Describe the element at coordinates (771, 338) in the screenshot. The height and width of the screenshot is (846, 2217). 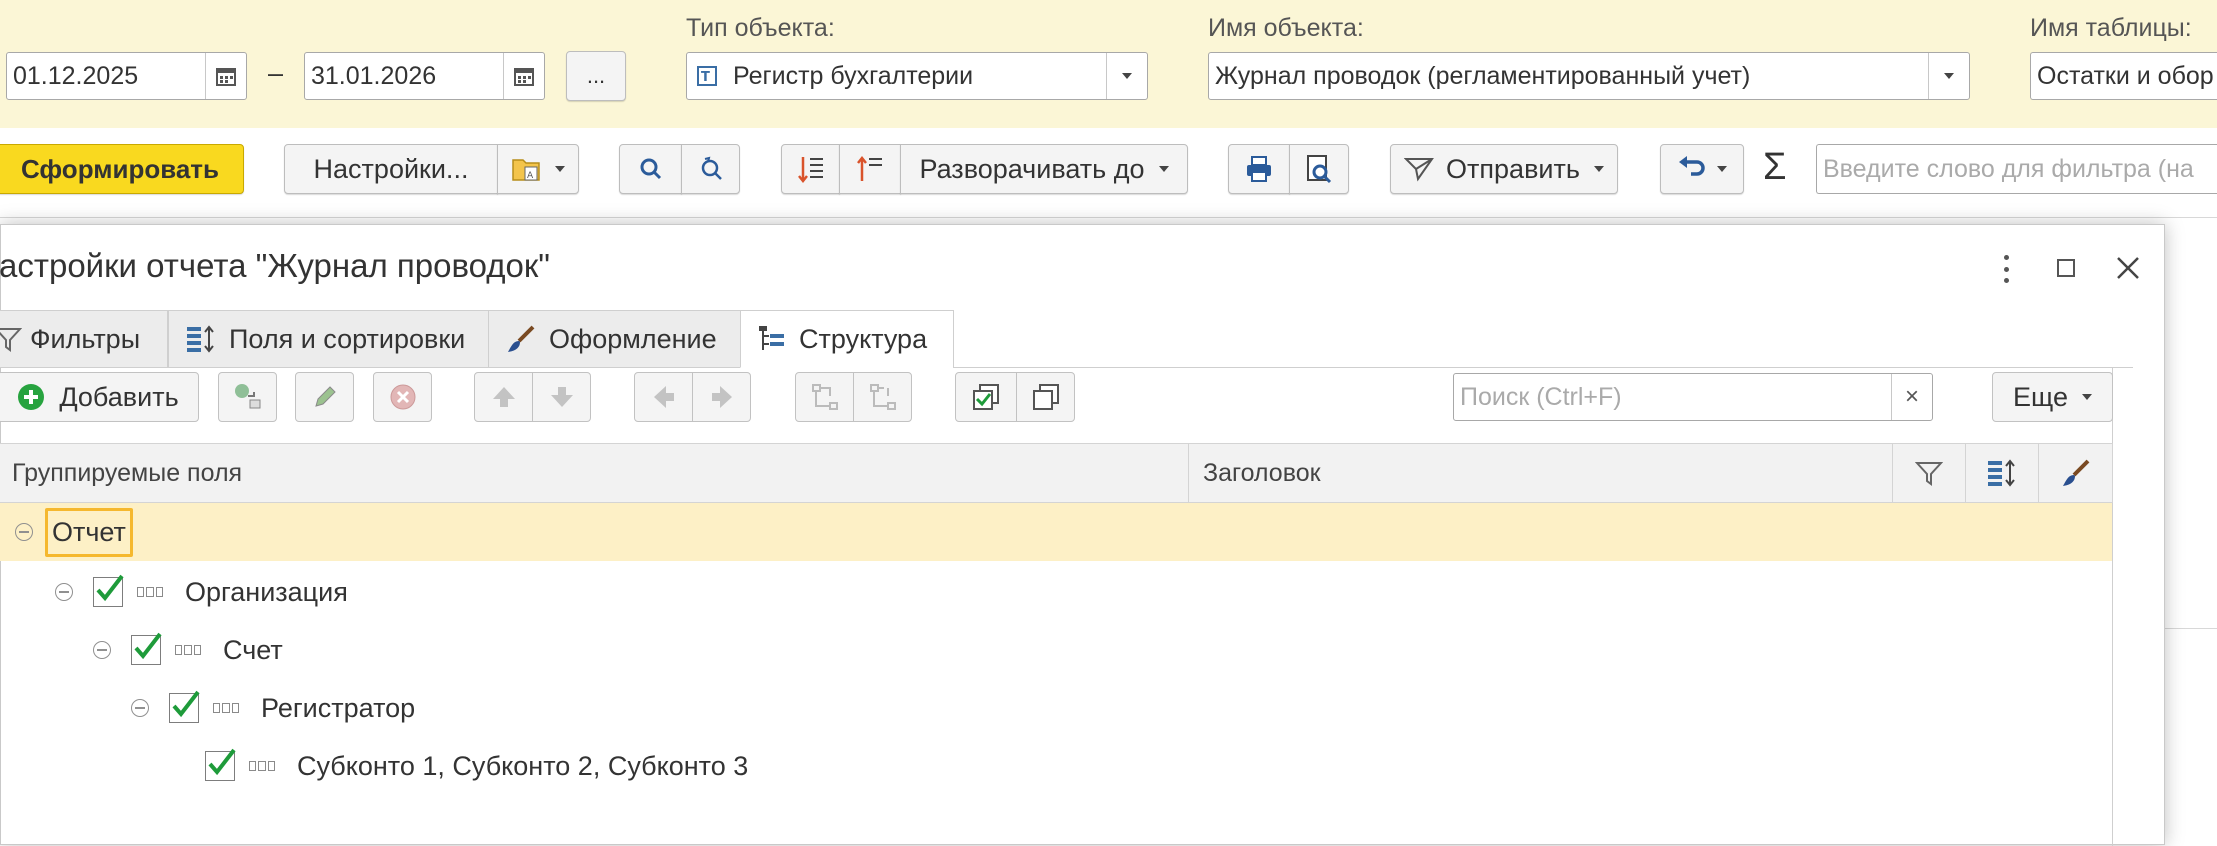
I see `structure-icon` at that location.